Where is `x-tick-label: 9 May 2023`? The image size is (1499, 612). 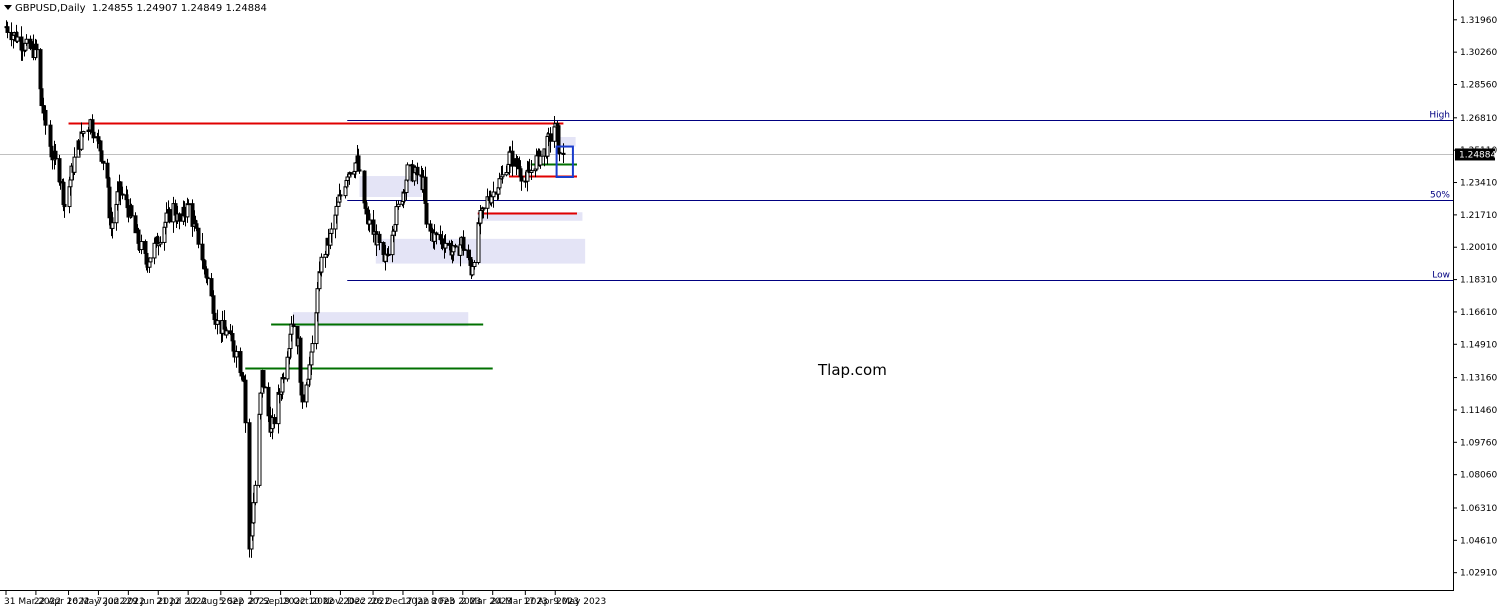
x-tick-label: 9 May 2023 is located at coordinates (579, 602).